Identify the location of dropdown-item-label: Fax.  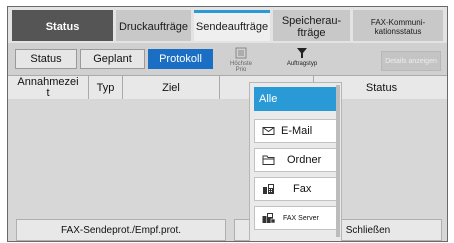
(302, 189).